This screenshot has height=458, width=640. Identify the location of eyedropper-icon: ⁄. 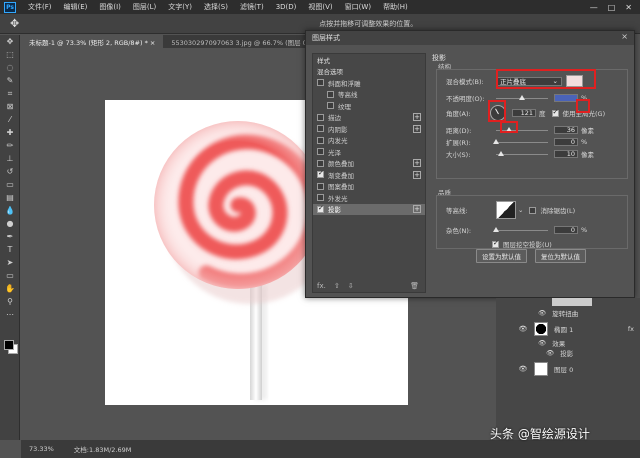
(10, 119).